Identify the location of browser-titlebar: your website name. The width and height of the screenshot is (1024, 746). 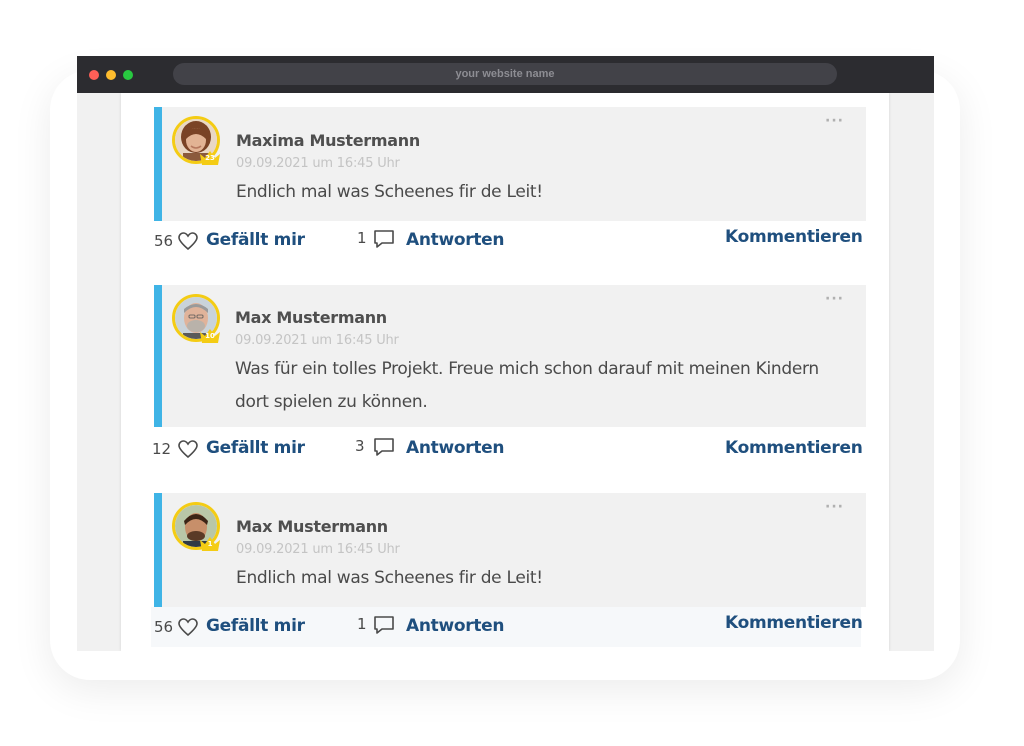
(505, 74).